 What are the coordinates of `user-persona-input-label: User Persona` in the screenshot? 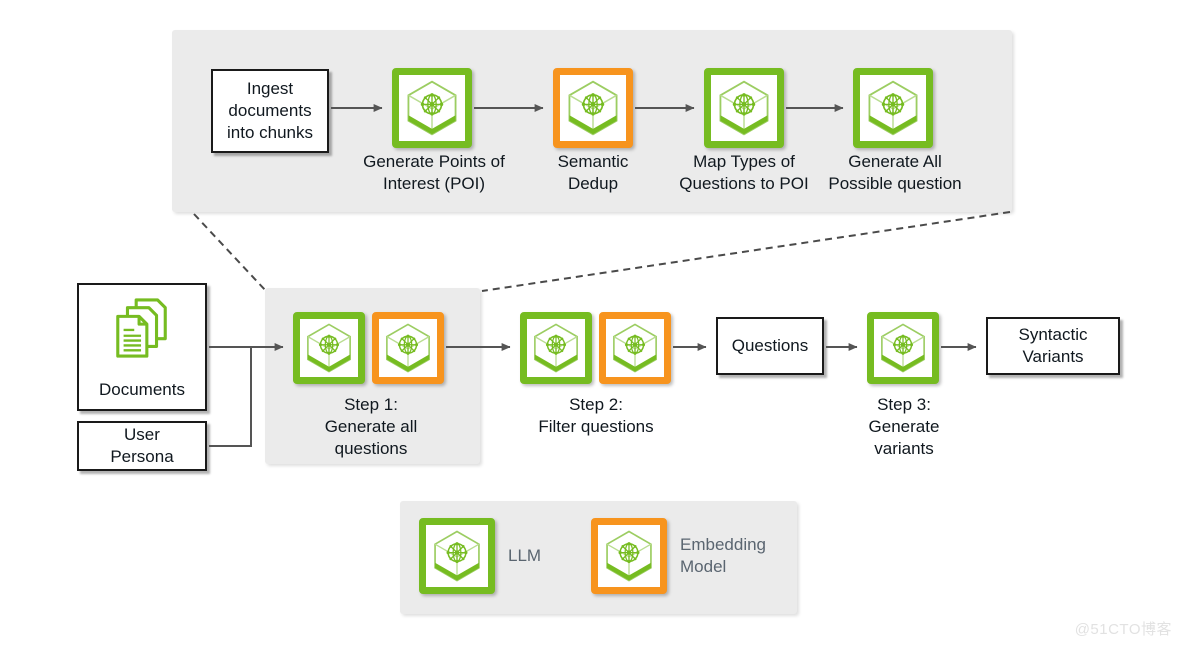 It's located at (142, 445).